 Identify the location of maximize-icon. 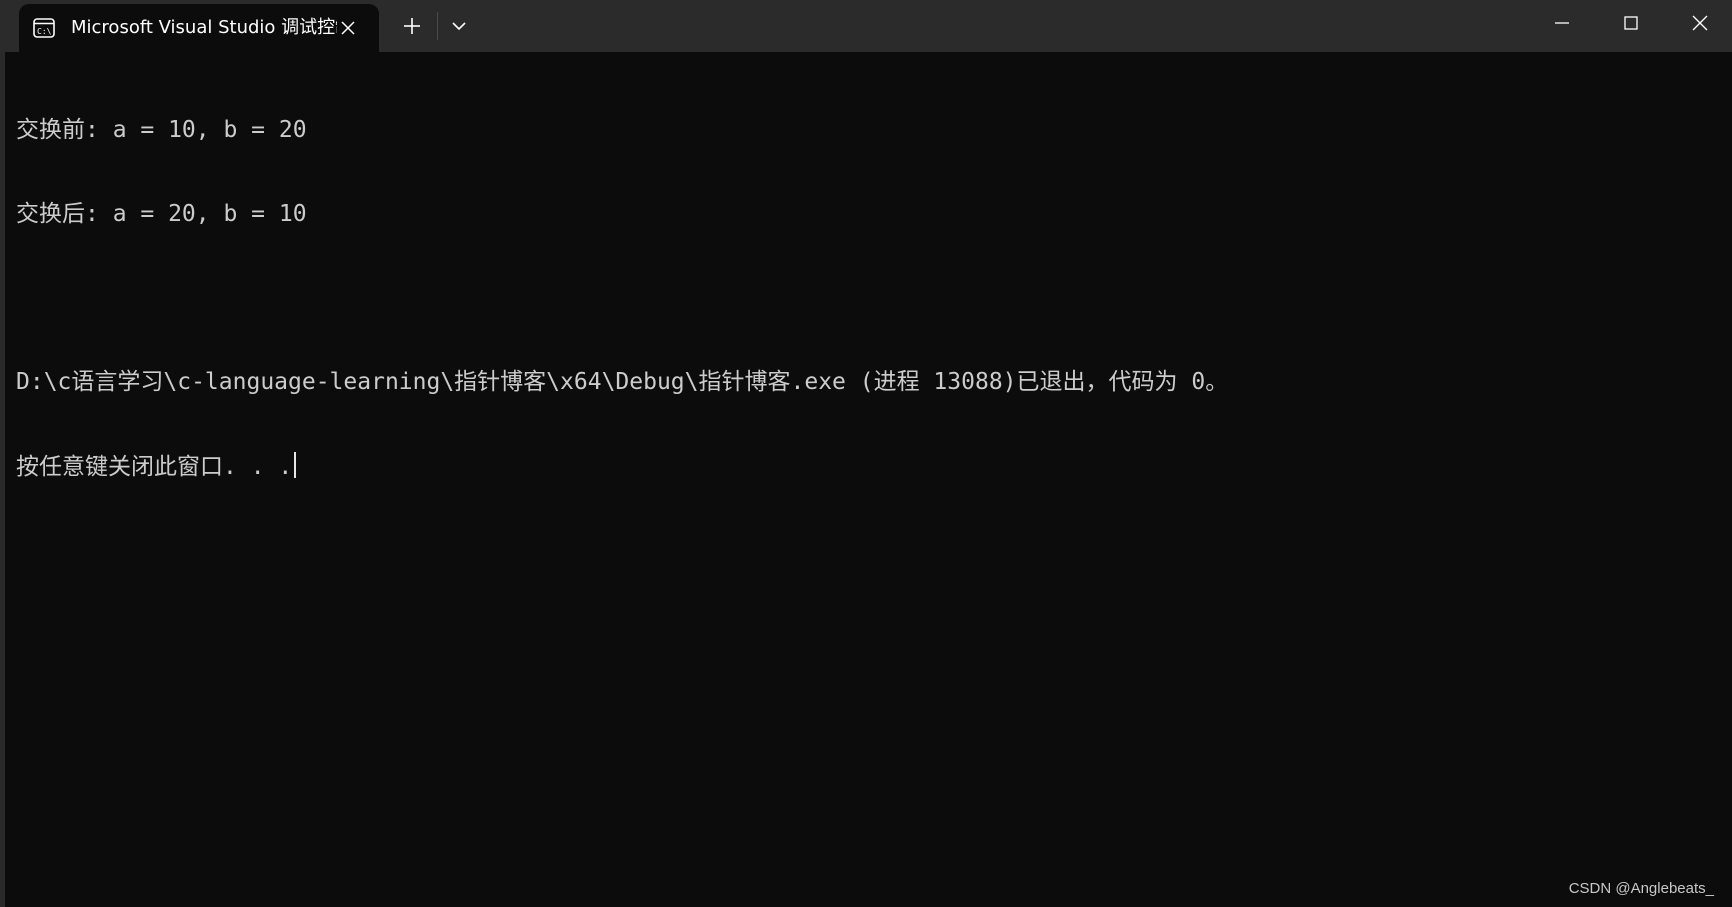
(1631, 23).